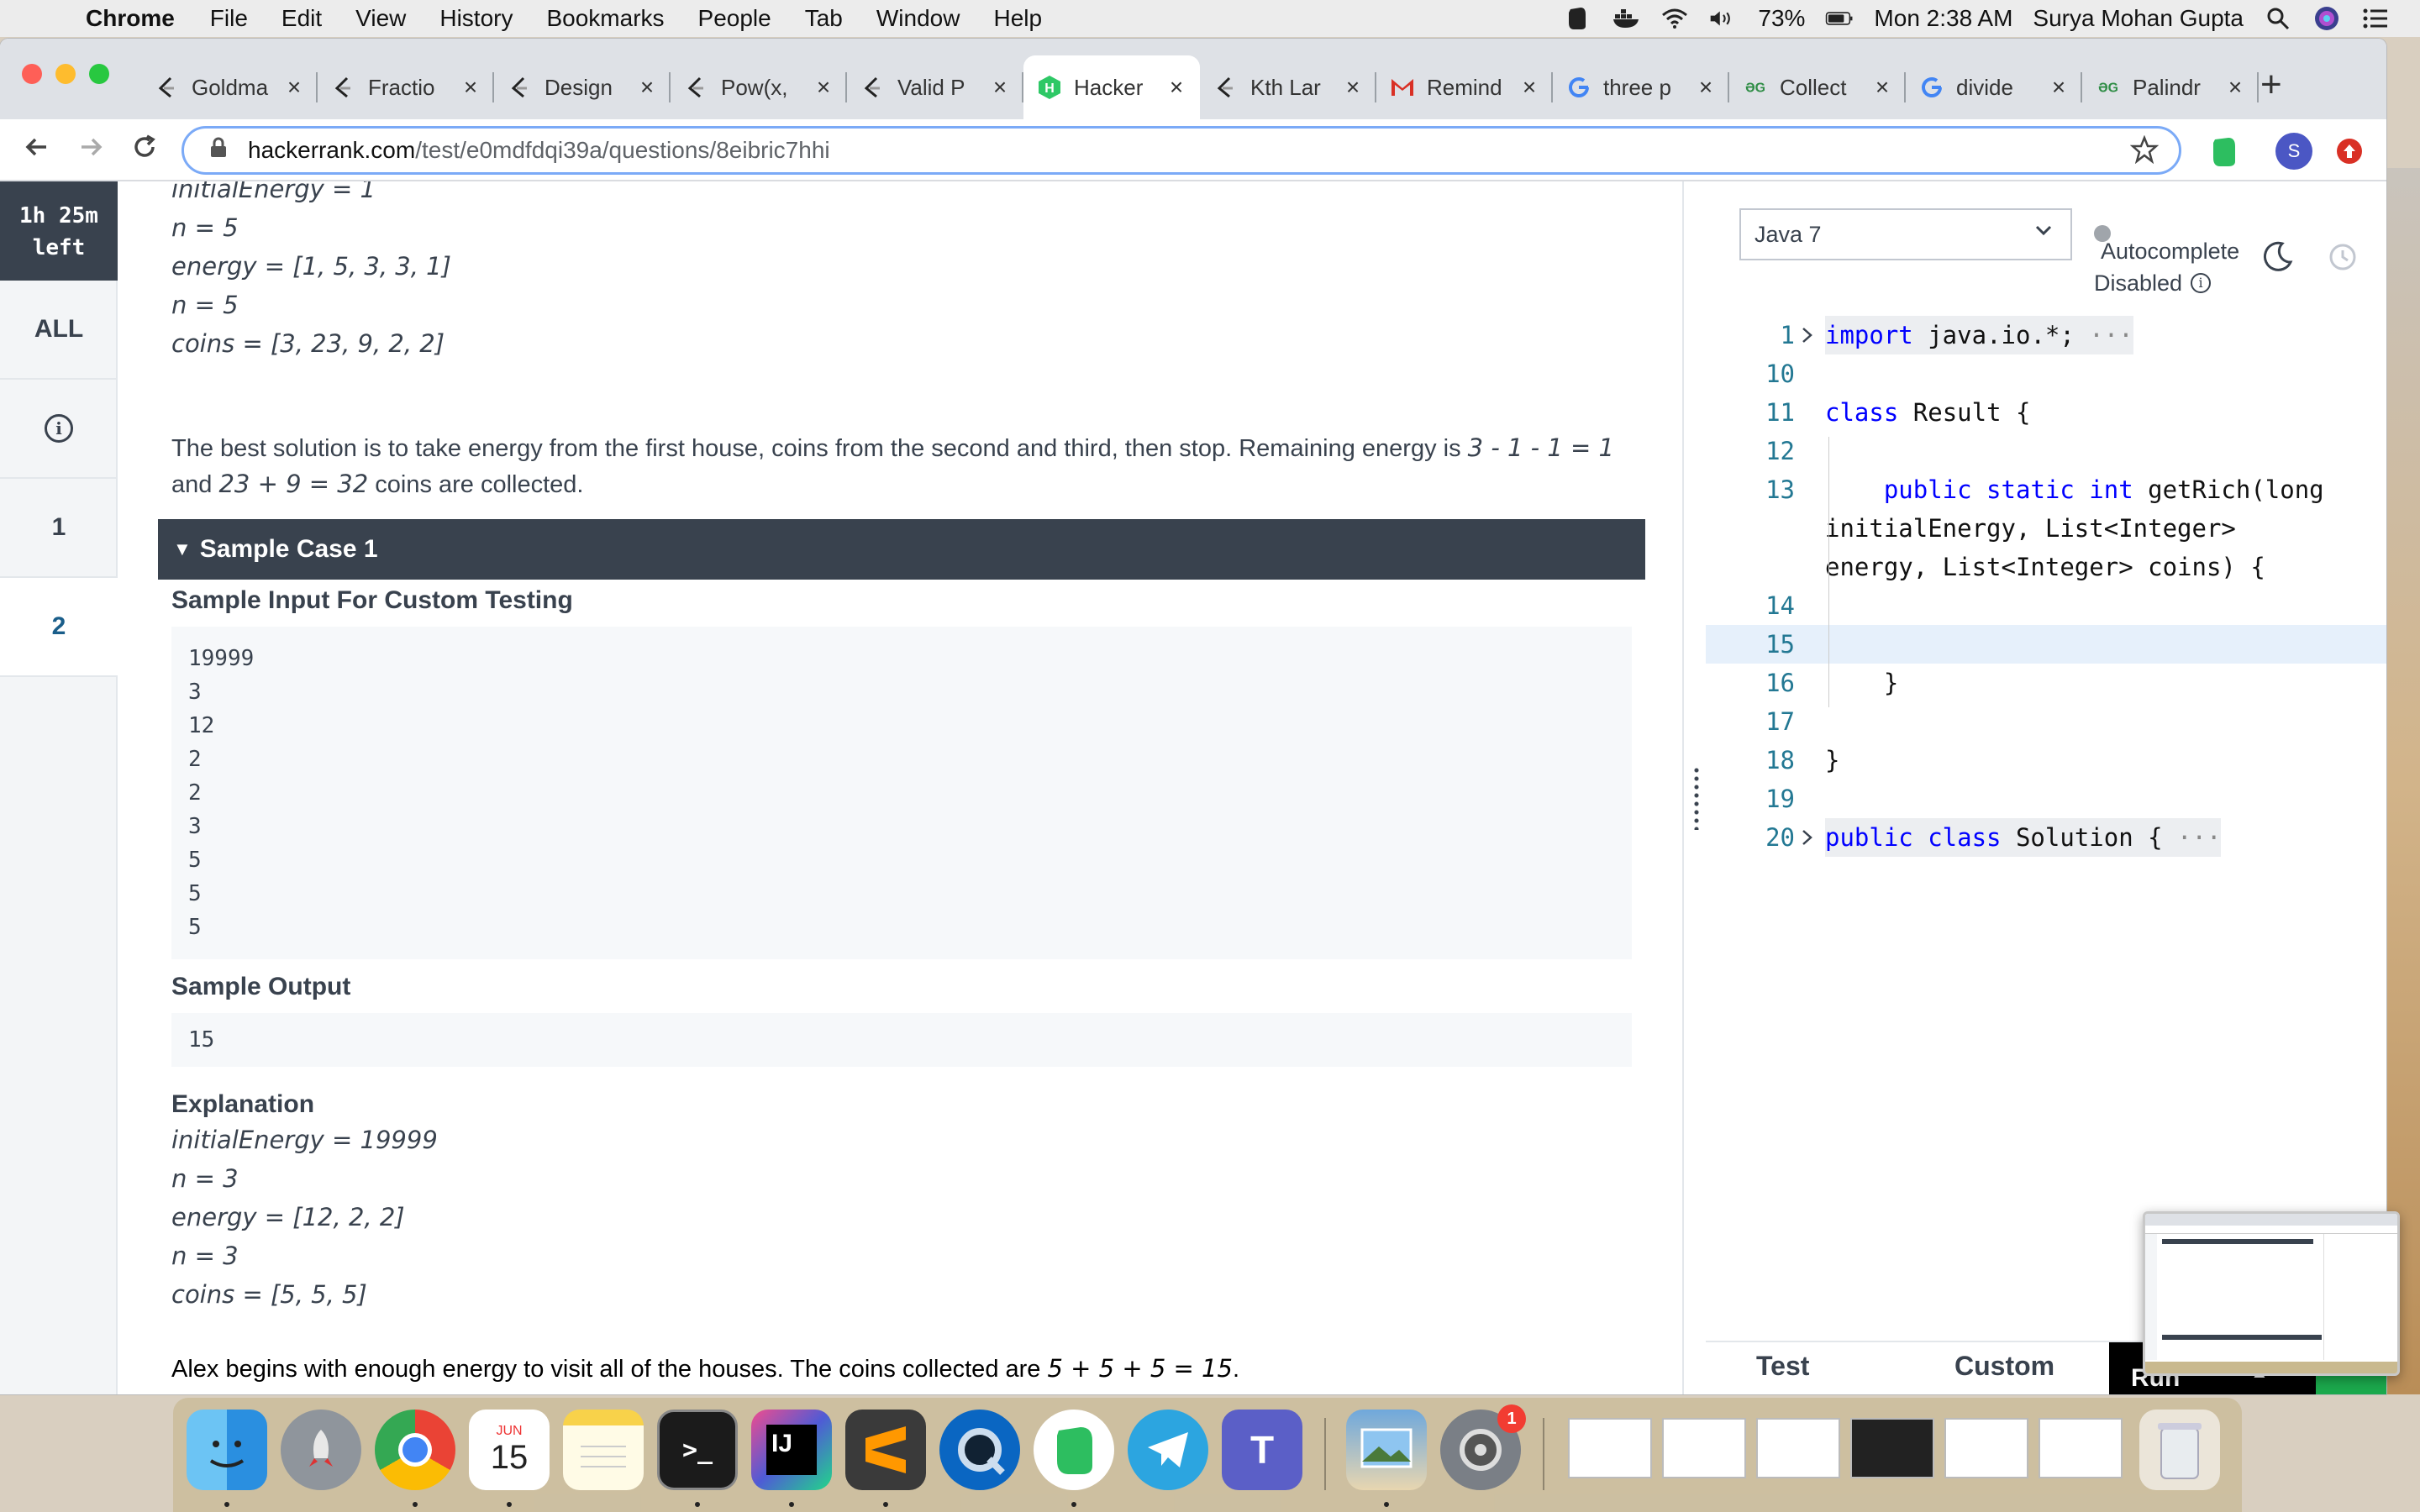 The width and height of the screenshot is (2420, 1512). I want to click on browser-tab: Pow(x, ×, so click(759, 87).